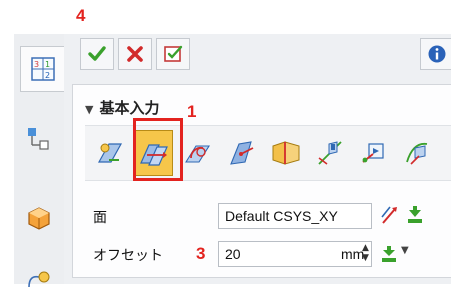  I want to click on face-reference-field: Default CSYS_XY, so click(295, 216).